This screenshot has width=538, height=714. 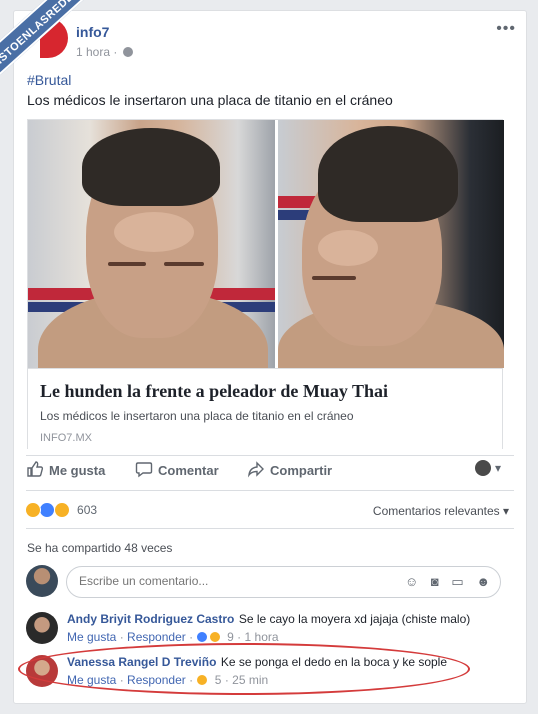 I want to click on profile-avatar-icon, so click(x=482, y=468).